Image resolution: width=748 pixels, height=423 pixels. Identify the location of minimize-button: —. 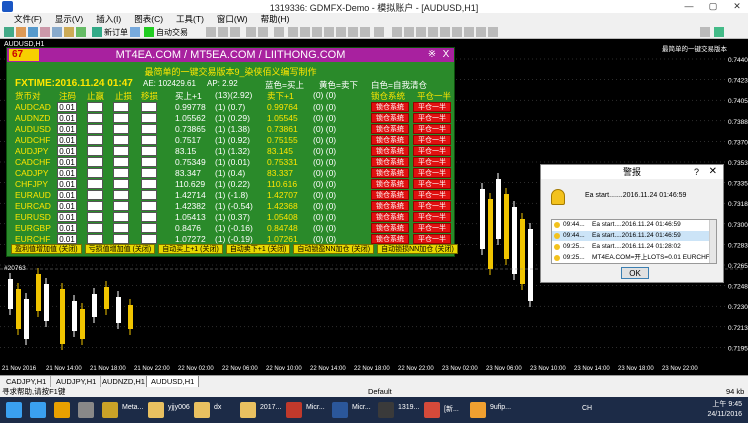
(689, 6).